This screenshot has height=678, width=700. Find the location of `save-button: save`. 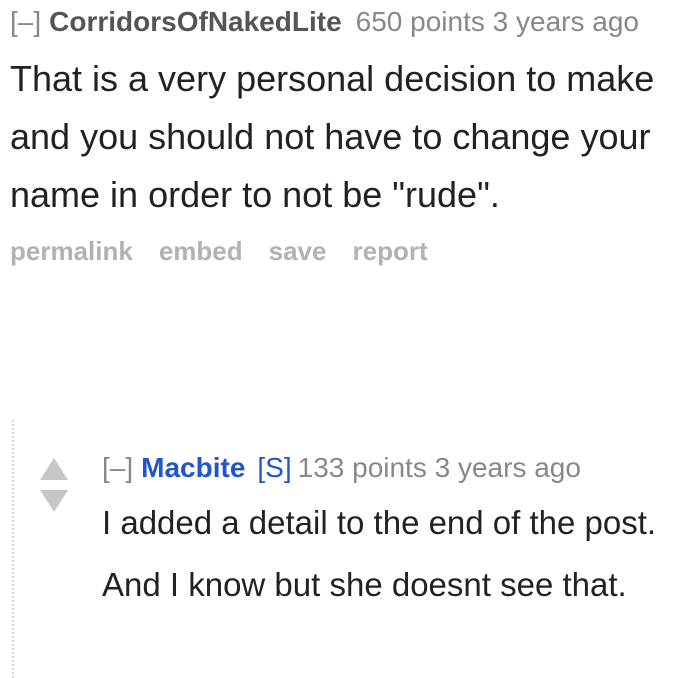

save-button: save is located at coordinates (298, 251).